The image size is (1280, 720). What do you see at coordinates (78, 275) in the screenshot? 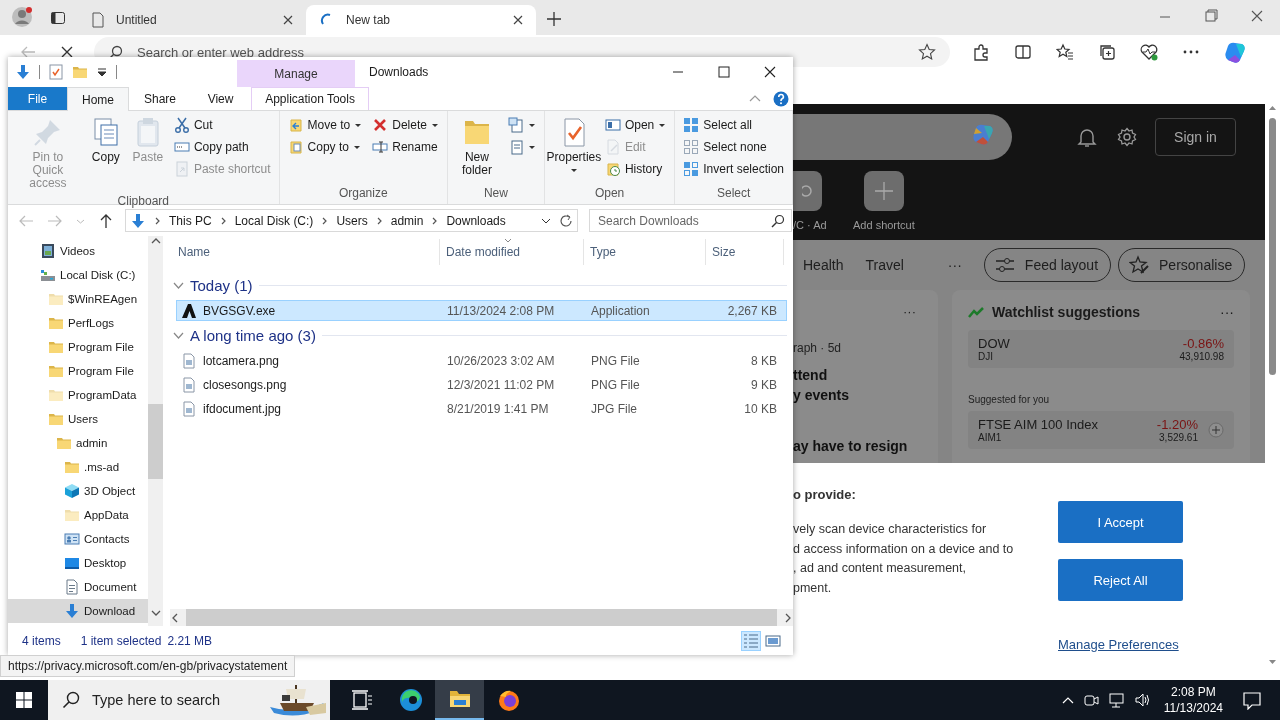
I see `nav-tree-item: Local Disk (C:)` at bounding box center [78, 275].